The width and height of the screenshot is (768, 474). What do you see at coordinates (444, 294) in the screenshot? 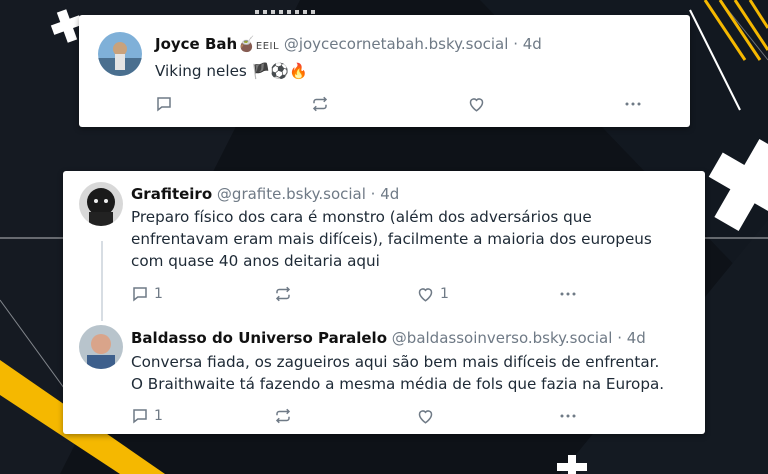
I see `like-count: 1` at bounding box center [444, 294].